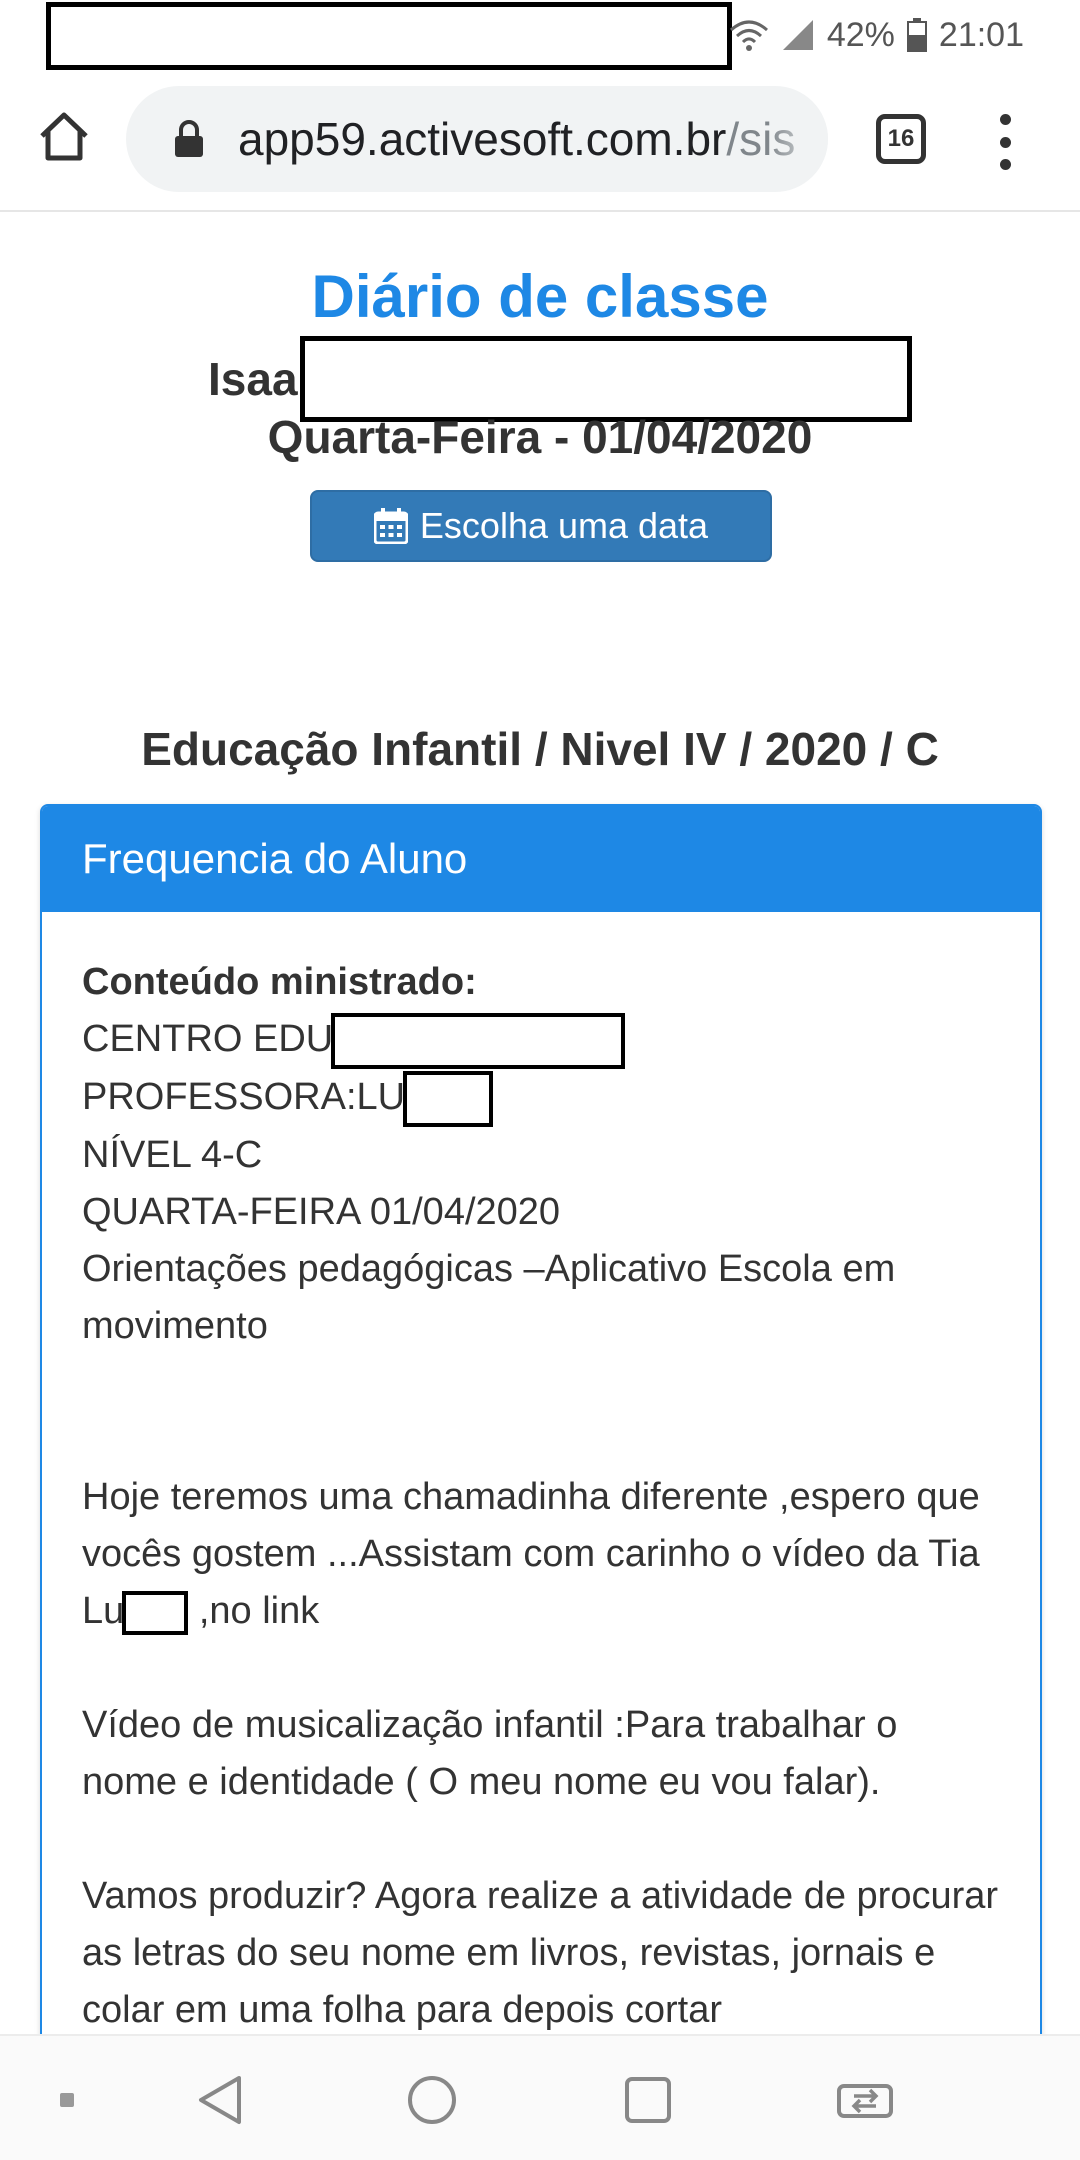 The height and width of the screenshot is (2160, 1080). Describe the element at coordinates (172, 1154) in the screenshot. I see `content-line-nivel: NÍVEL 4-C` at that location.